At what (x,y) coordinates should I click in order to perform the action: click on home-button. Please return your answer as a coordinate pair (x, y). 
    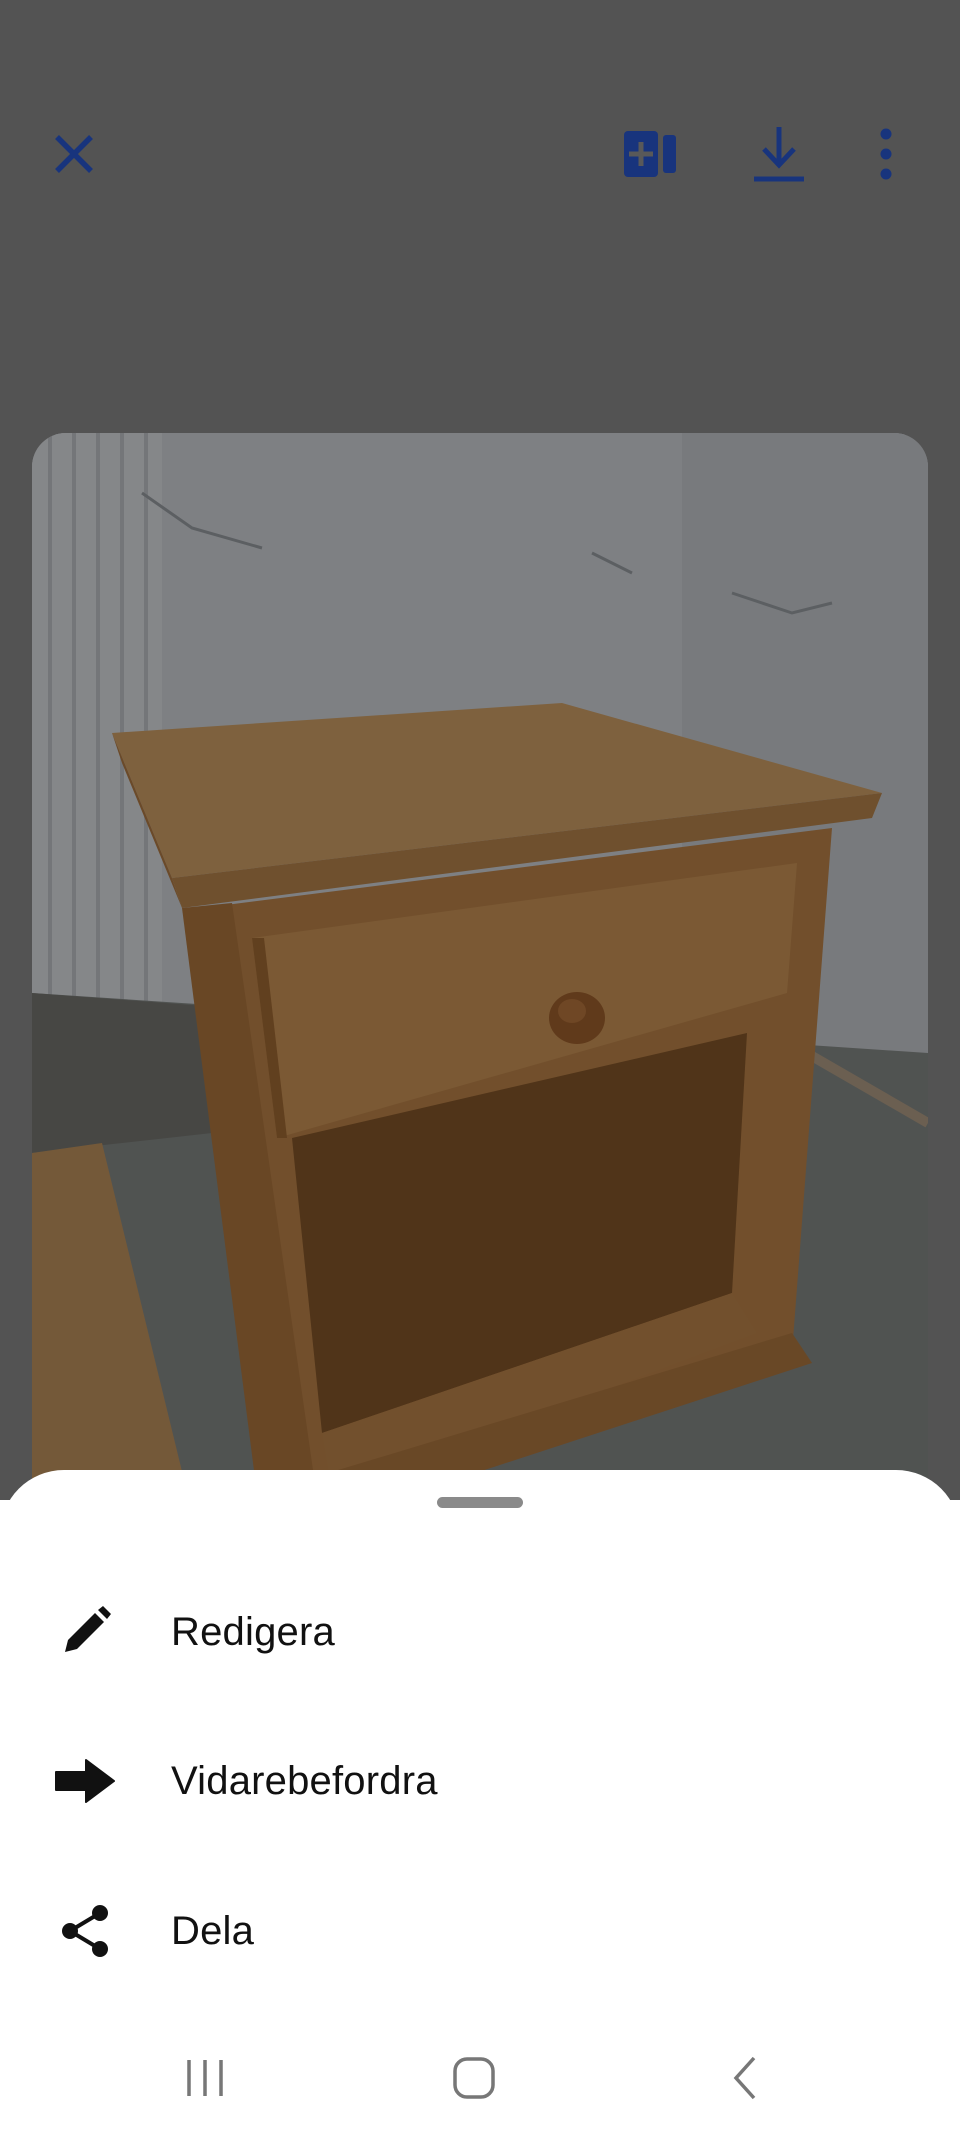
    Looking at the image, I should click on (474, 2078).